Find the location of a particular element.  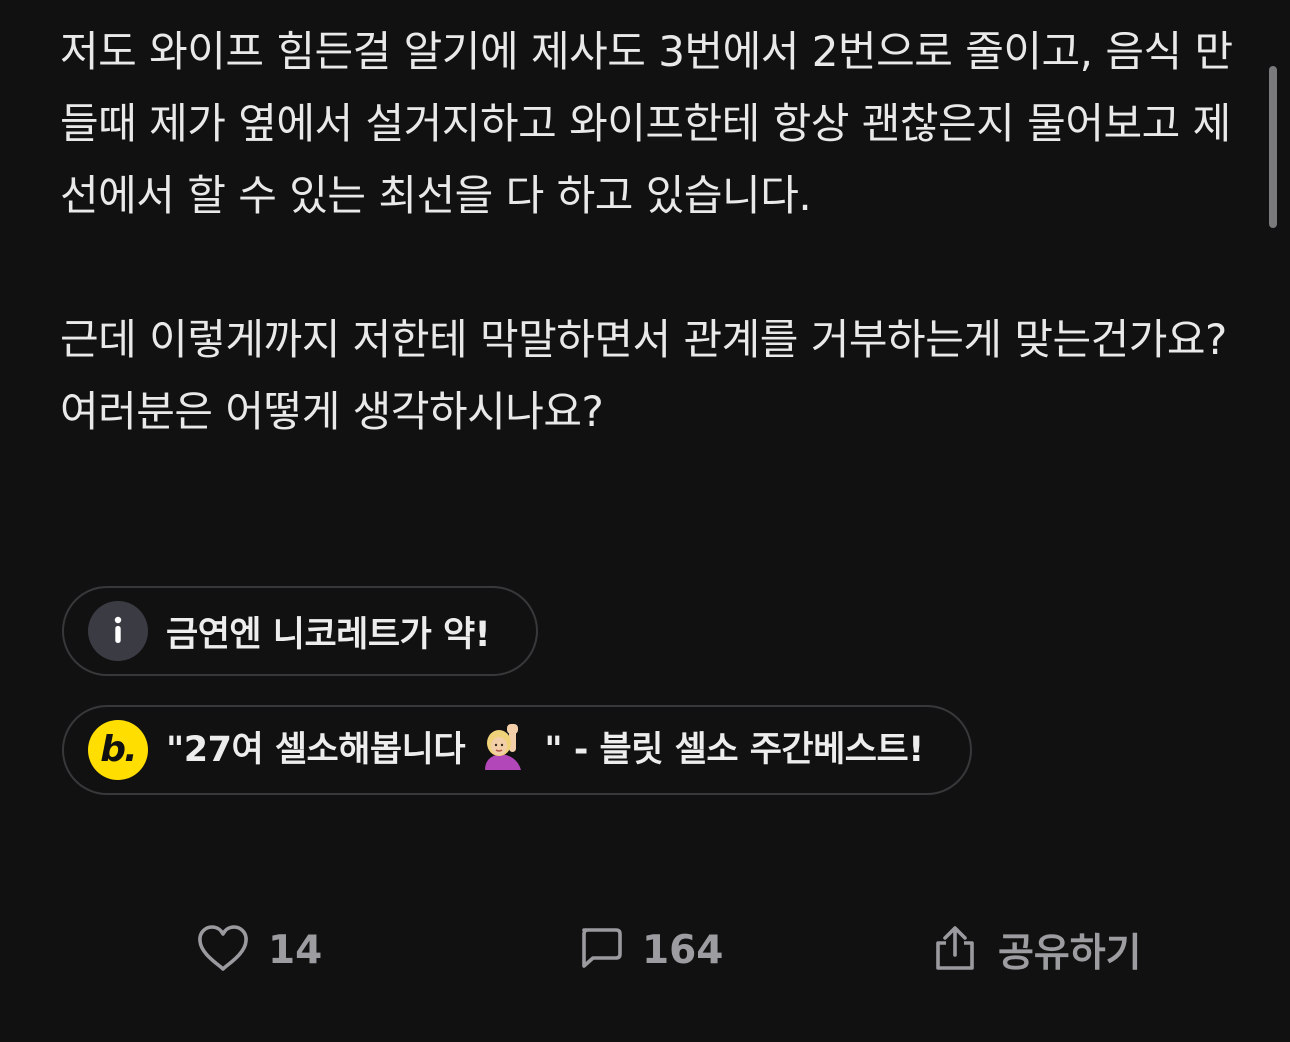

like-count: 14 is located at coordinates (295, 950).